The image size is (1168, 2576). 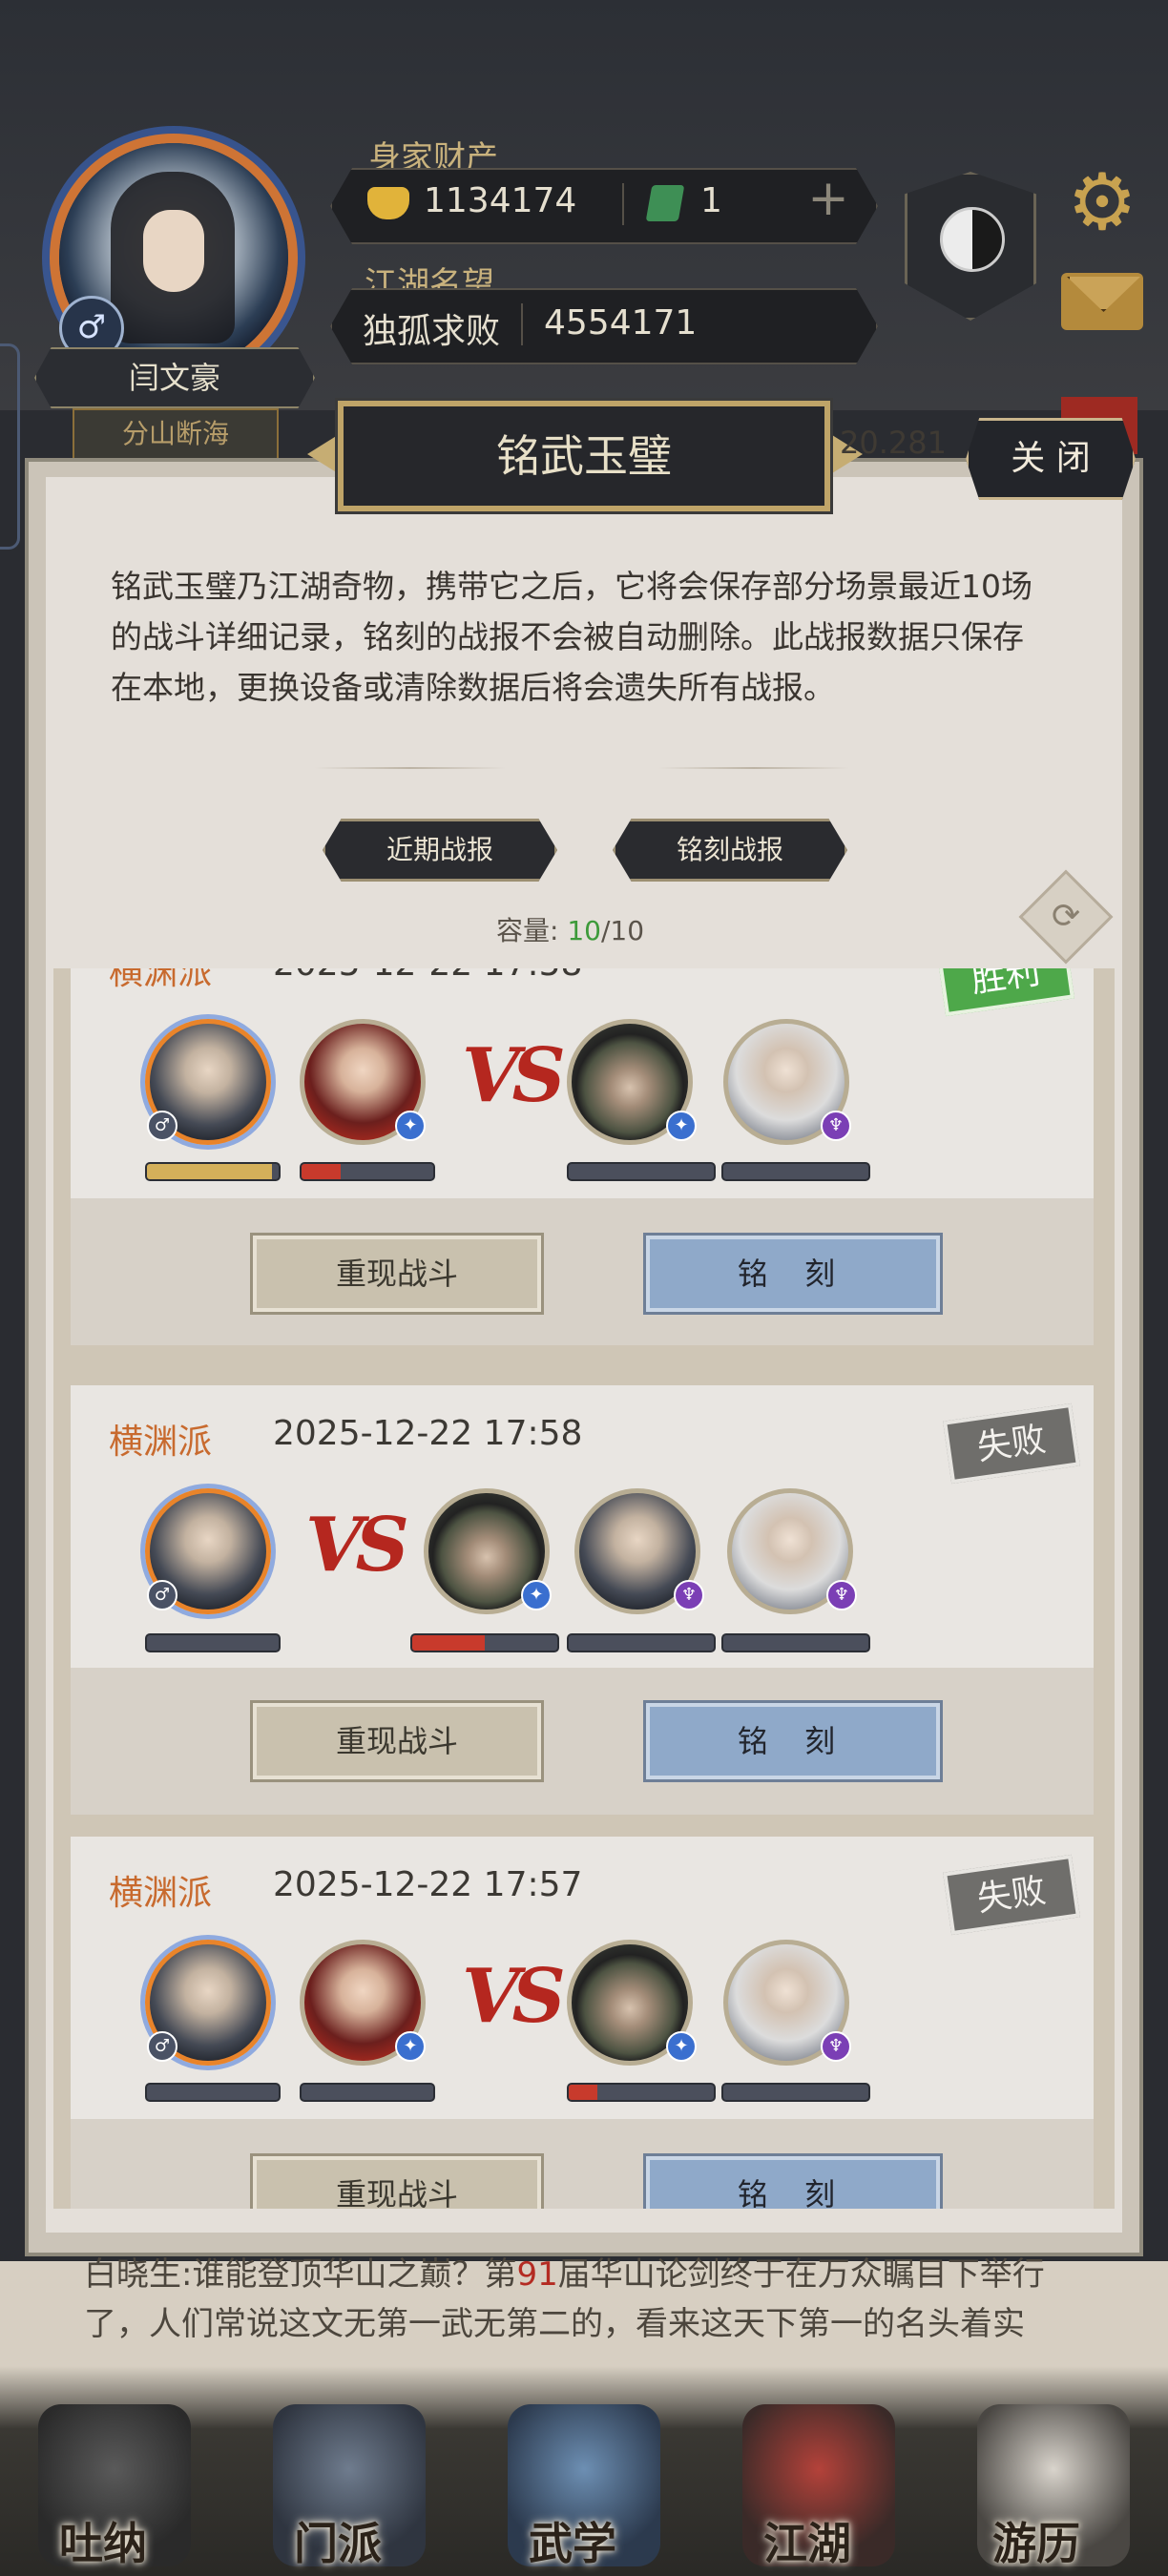 I want to click on tab-recent-reports: 近期战报, so click(x=440, y=850).